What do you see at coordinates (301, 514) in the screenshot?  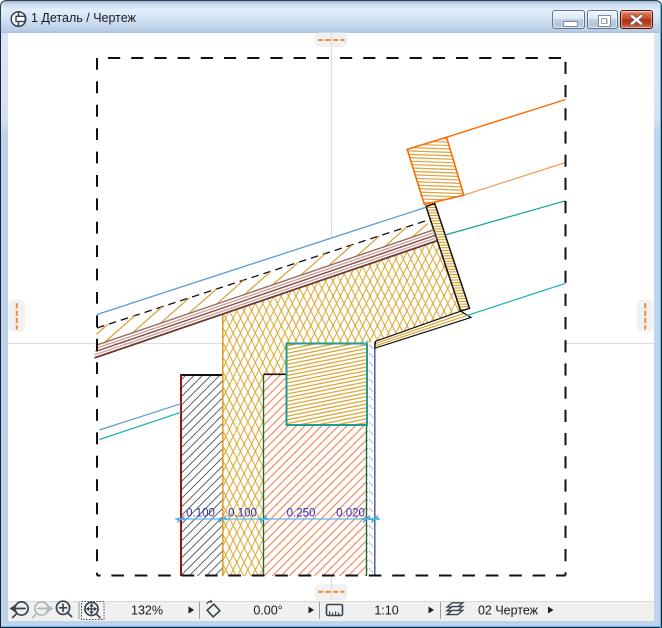 I see `svg-text: 0.250` at bounding box center [301, 514].